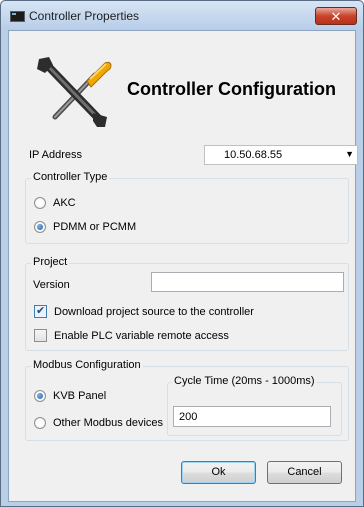 The height and width of the screenshot is (507, 364). Describe the element at coordinates (252, 416) in the screenshot. I see `cycle-time-input: 200` at that location.